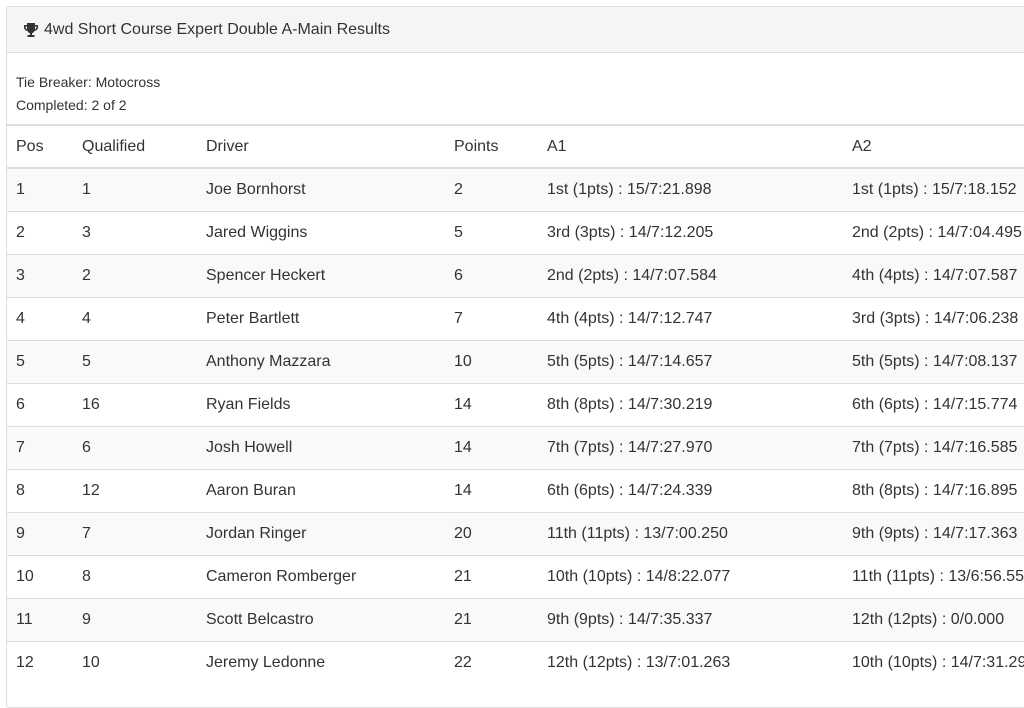  What do you see at coordinates (933, 576) in the screenshot?
I see `cell-a2: 11th (11pts) : 13/6:56.552` at bounding box center [933, 576].